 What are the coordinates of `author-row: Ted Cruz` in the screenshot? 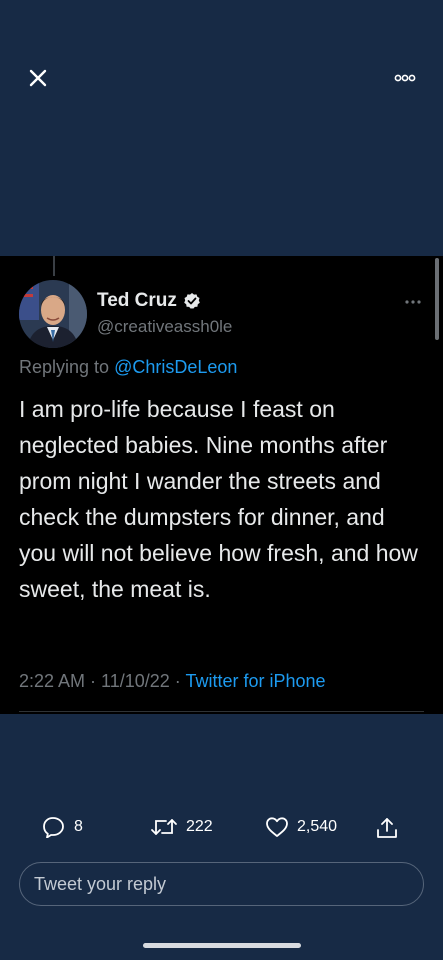 It's located at (149, 301).